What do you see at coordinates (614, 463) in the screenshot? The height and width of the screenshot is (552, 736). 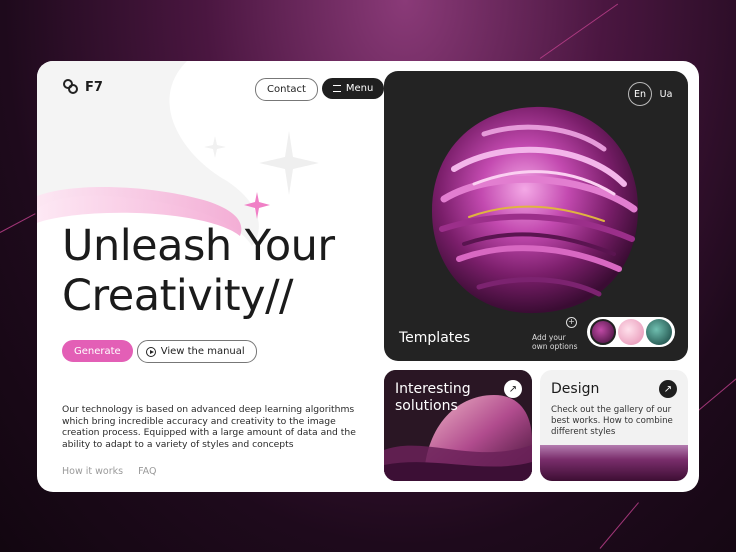 I see `design-gradient-image` at bounding box center [614, 463].